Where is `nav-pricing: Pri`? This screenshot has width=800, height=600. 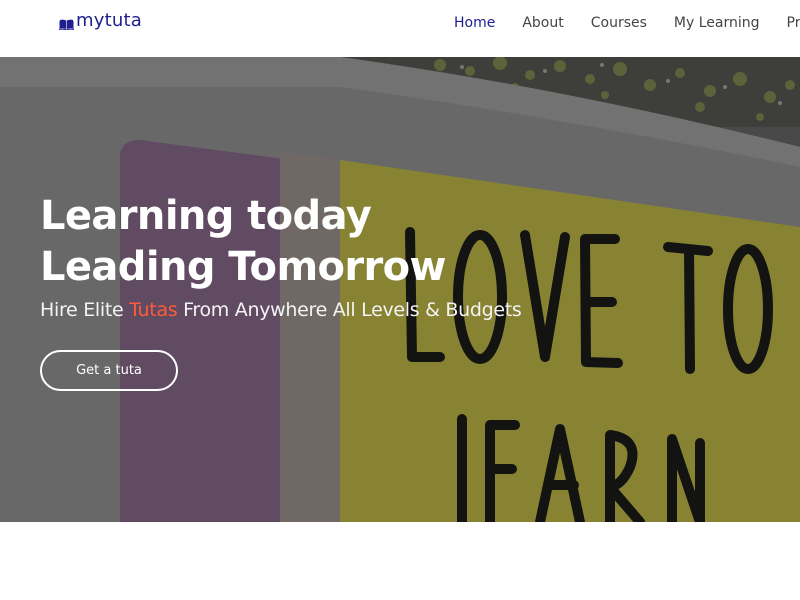
nav-pricing: Pri is located at coordinates (793, 23).